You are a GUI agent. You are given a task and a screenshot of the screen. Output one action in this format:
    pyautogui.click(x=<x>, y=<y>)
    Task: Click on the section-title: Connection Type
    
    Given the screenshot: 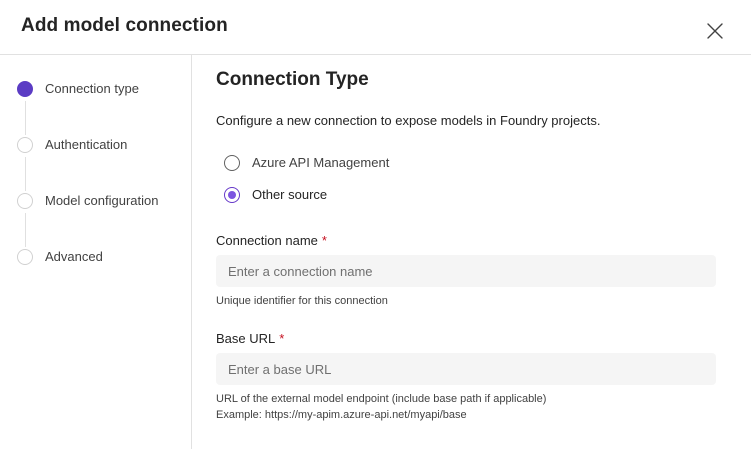 What is the action you would take?
    pyautogui.click(x=292, y=79)
    